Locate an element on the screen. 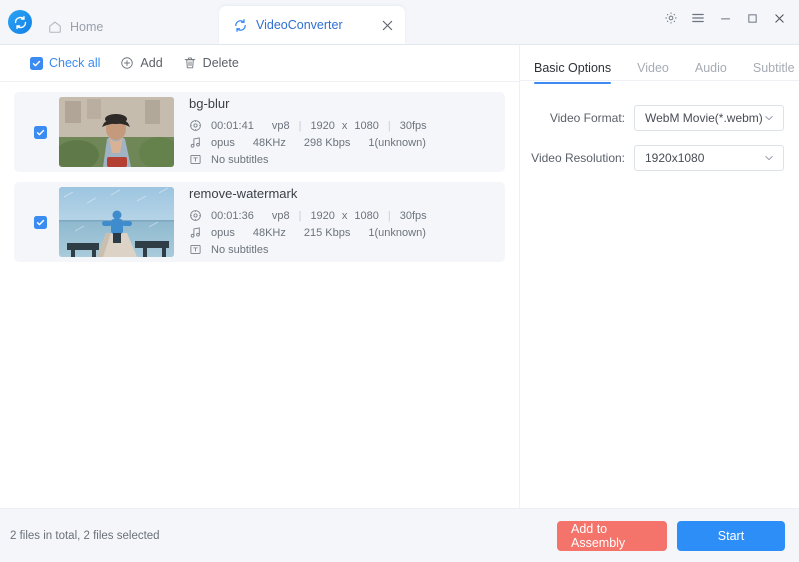 Image resolution: width=799 pixels, height=562 pixels. checkbox-checked-icon is located at coordinates (36, 63).